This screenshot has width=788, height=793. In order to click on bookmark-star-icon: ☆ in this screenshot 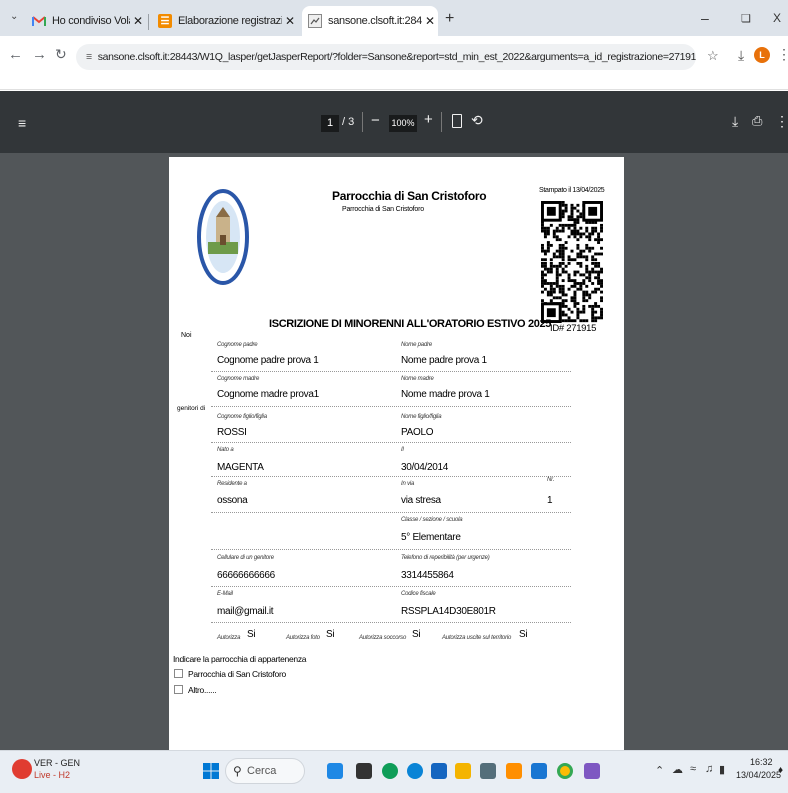, I will do `click(713, 56)`.